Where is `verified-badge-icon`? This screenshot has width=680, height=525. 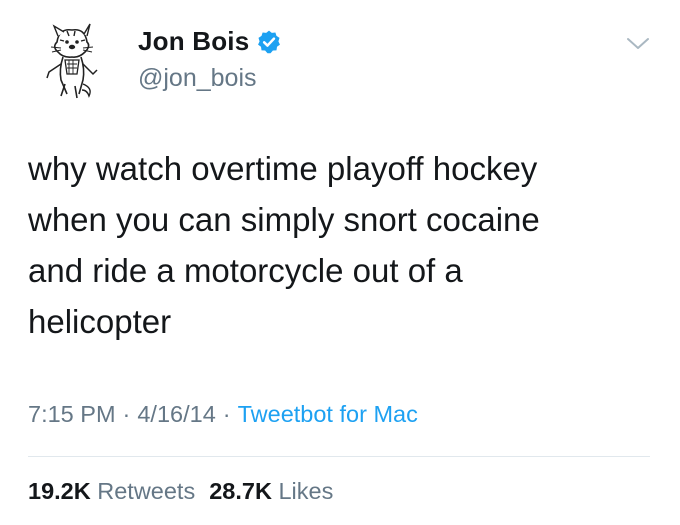
verified-badge-icon is located at coordinates (269, 41).